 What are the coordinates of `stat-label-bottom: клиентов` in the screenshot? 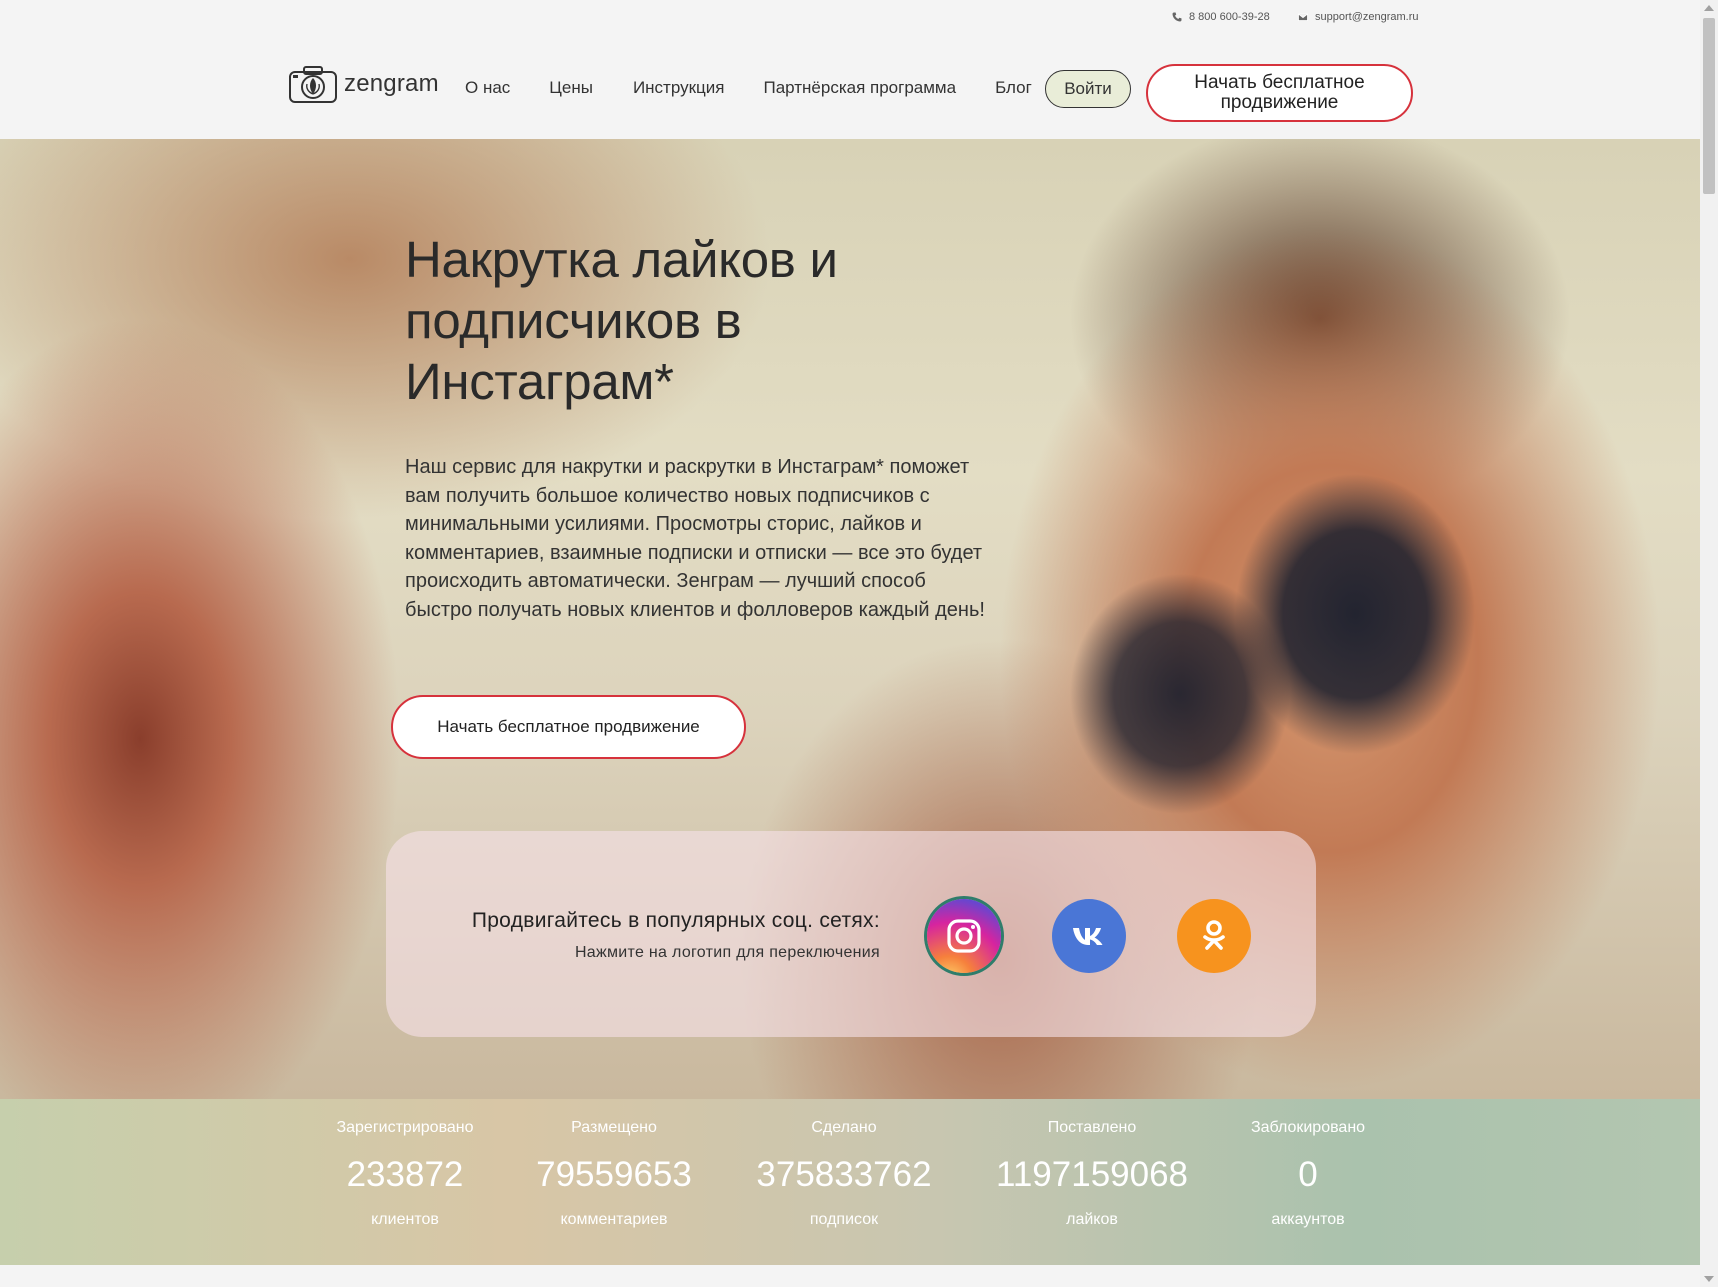 It's located at (405, 1219).